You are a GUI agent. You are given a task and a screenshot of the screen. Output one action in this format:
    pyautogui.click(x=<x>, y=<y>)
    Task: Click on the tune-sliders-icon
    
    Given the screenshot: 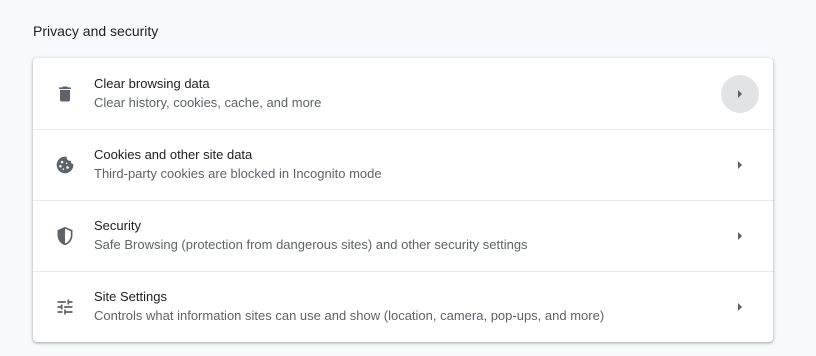 What is the action you would take?
    pyautogui.click(x=65, y=307)
    